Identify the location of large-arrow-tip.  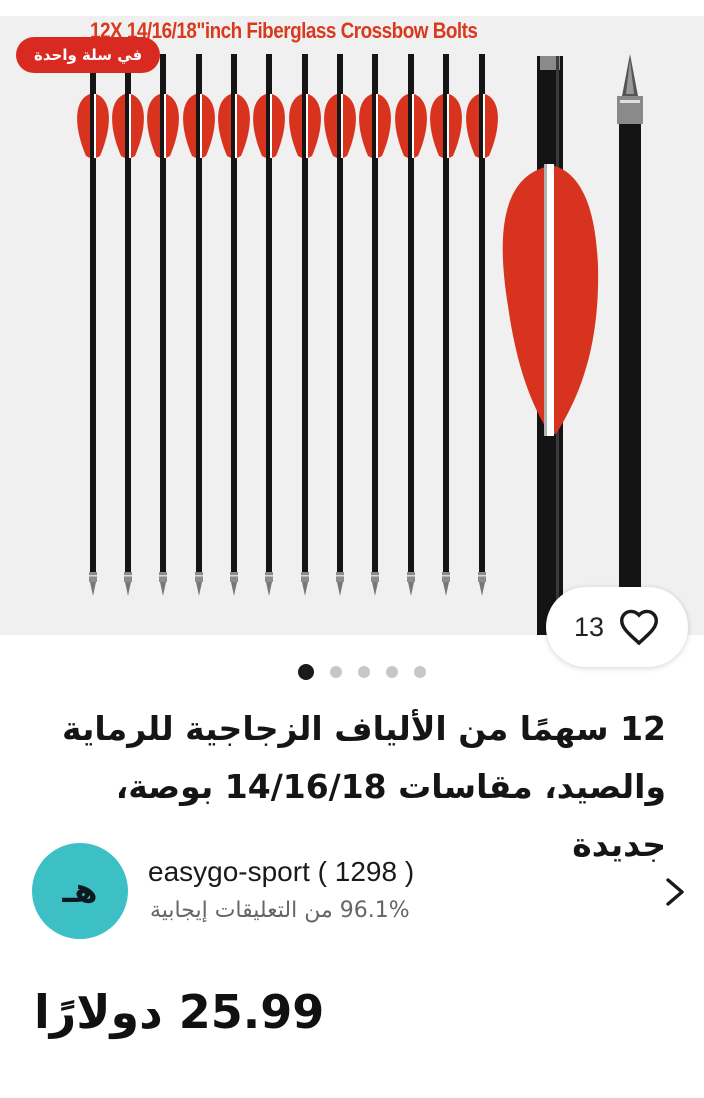
(630, 335).